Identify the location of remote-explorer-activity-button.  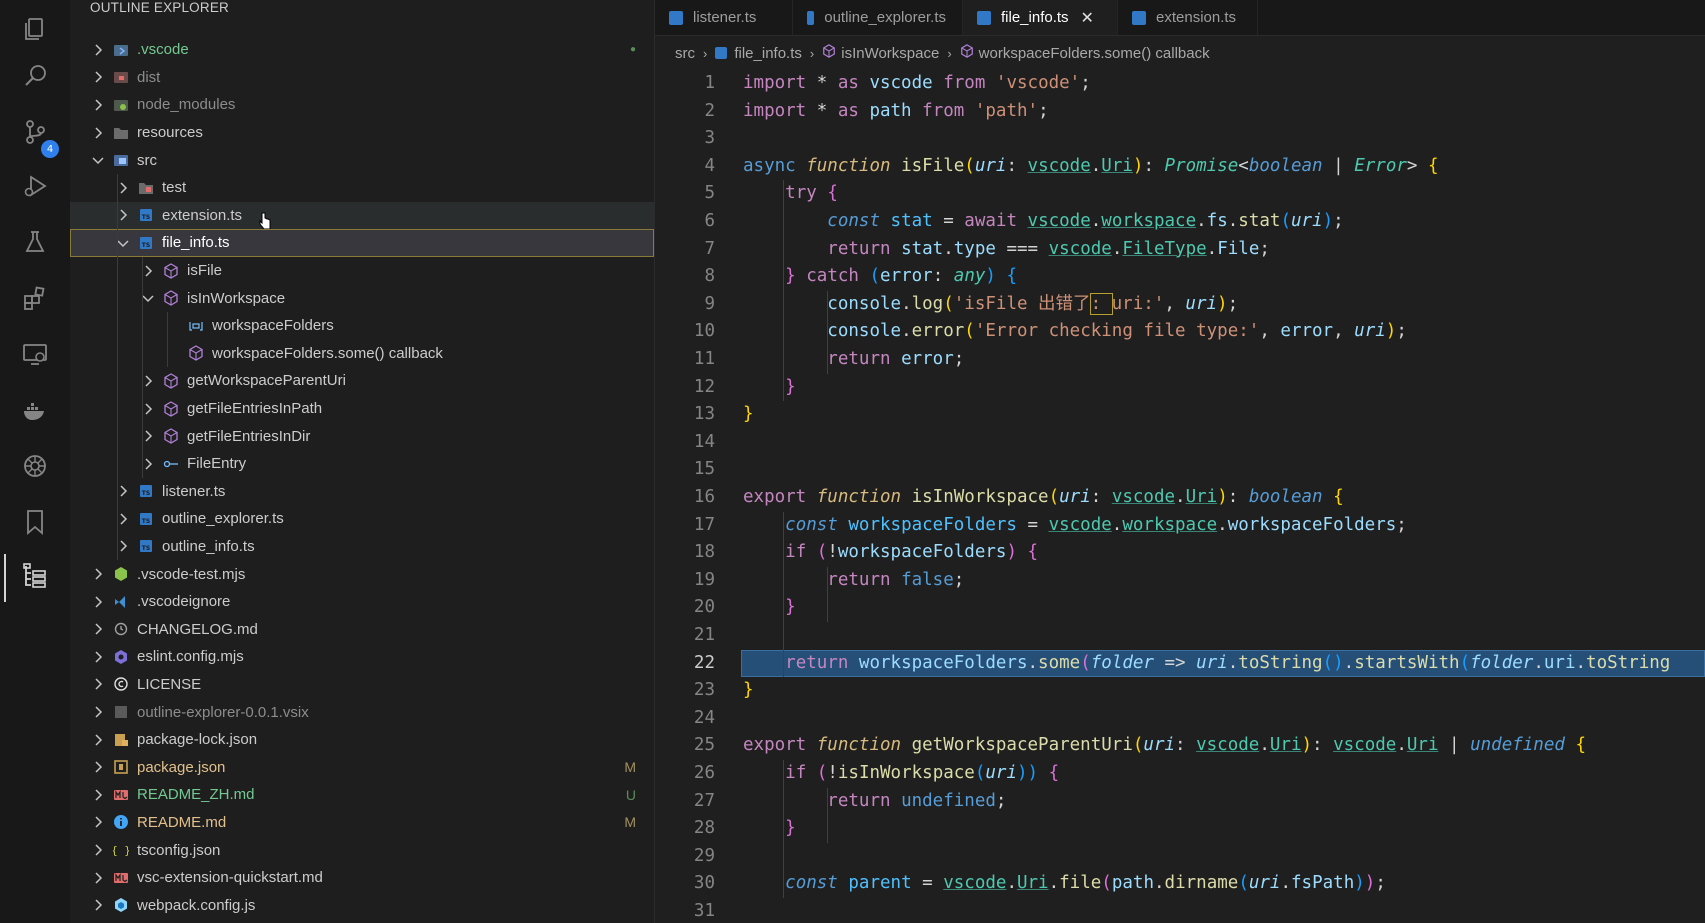
(35, 356).